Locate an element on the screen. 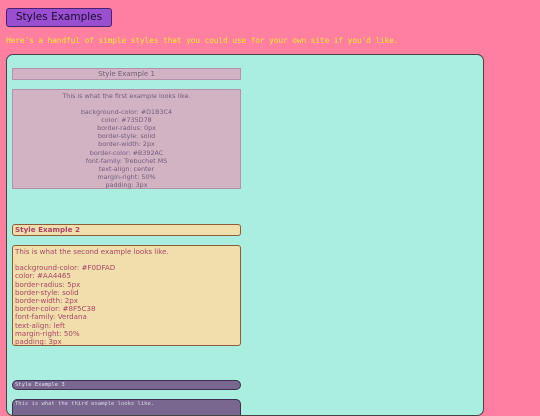 The image size is (540, 416). example-2-heading: Style Example 2 is located at coordinates (126, 230).